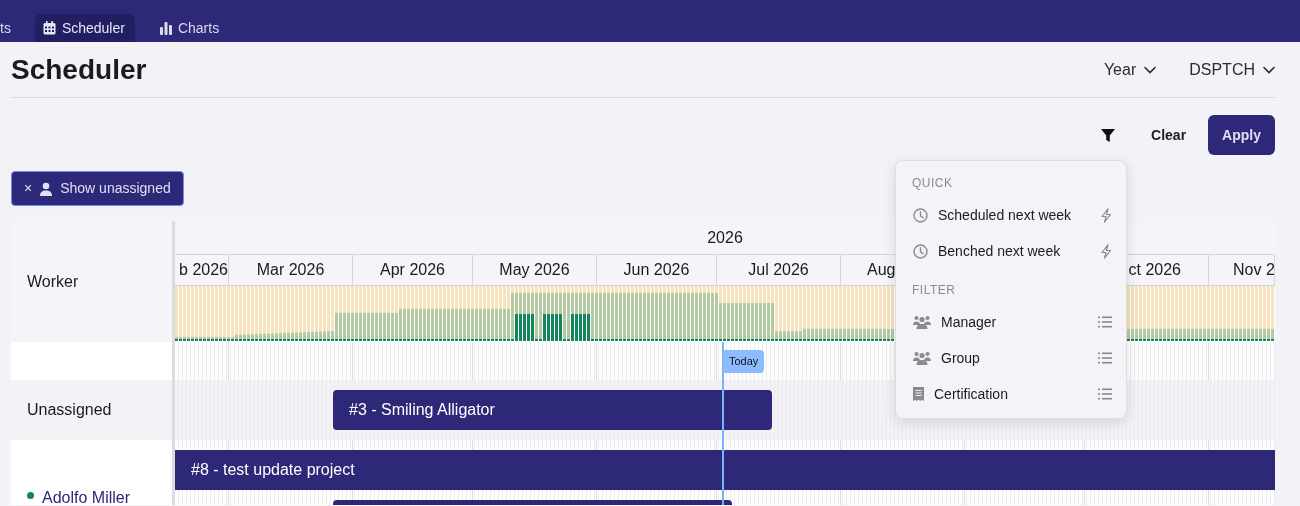 The height and width of the screenshot is (506, 1300). I want to click on nav-tab: Charts, so click(188, 28).